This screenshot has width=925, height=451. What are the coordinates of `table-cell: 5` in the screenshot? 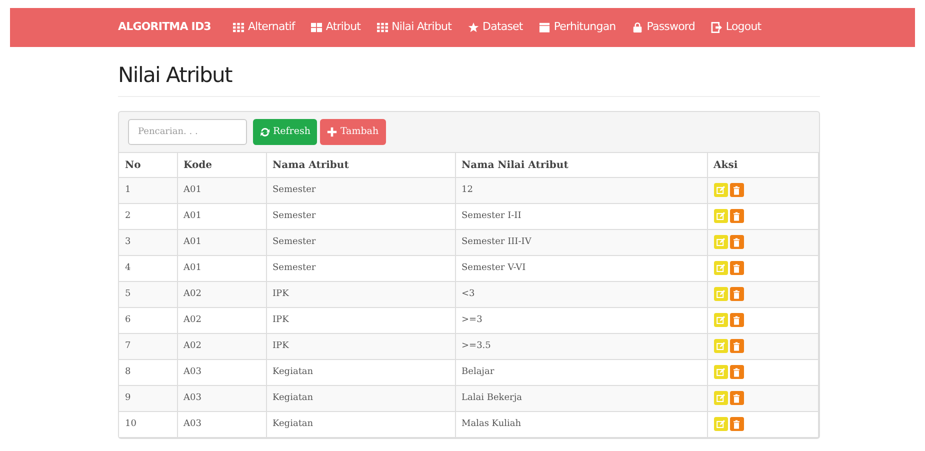 It's located at (148, 295).